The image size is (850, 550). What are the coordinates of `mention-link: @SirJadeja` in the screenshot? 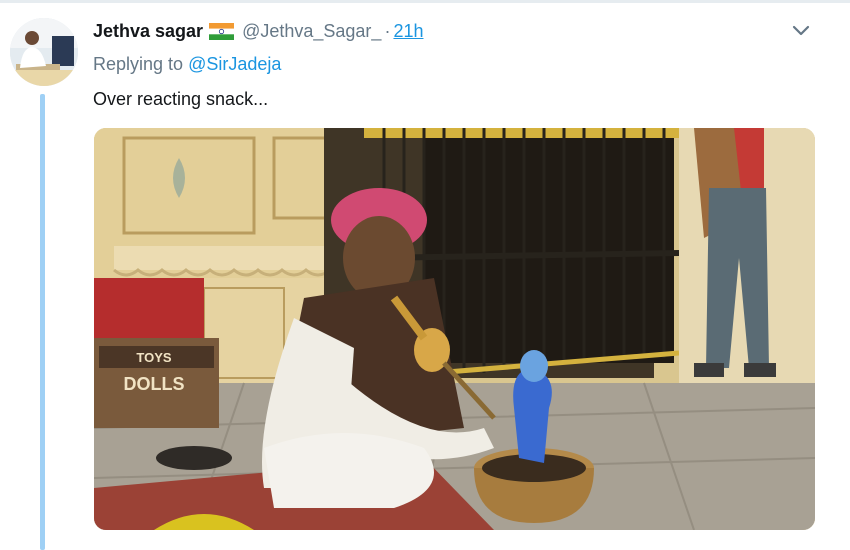 It's located at (234, 64).